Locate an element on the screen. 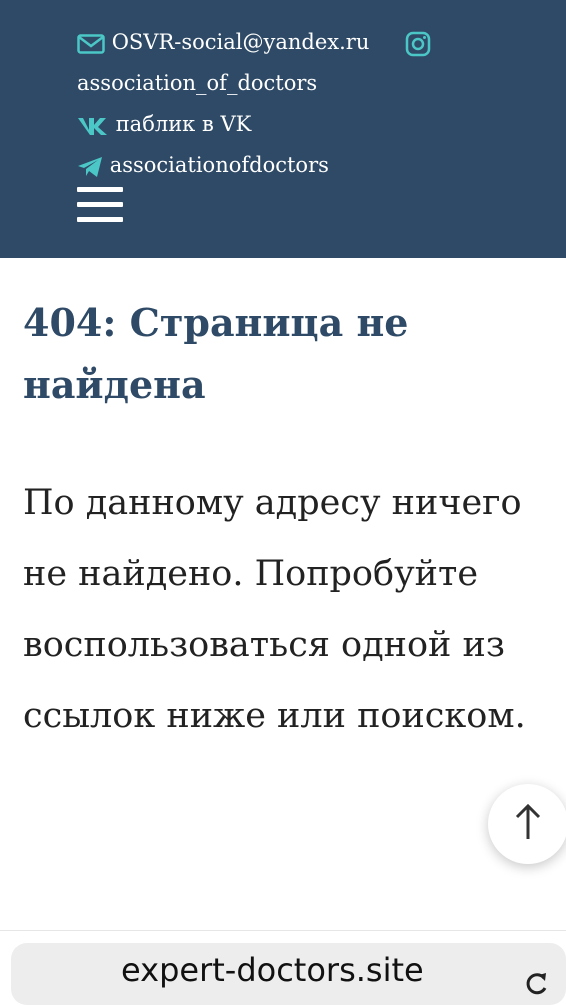 The width and height of the screenshot is (566, 1005). scroll-to-top-button is located at coordinates (527, 824).